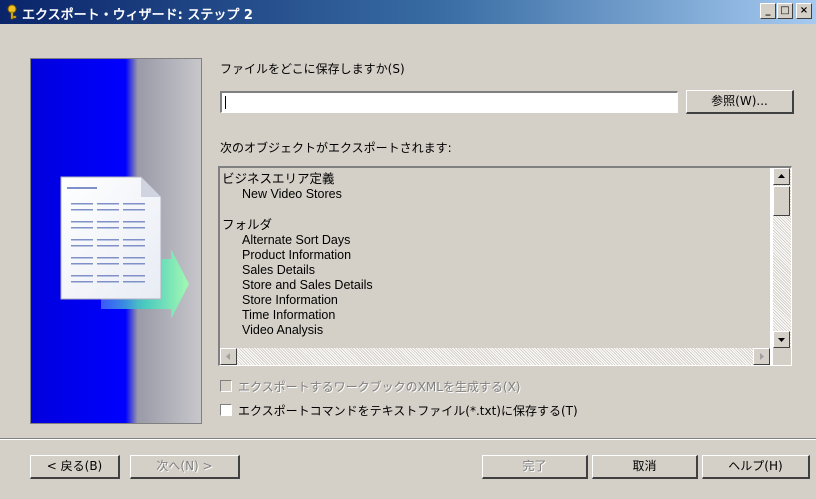 The image size is (816, 499). I want to click on group-heading: ビジネスエリア定義, so click(278, 179).